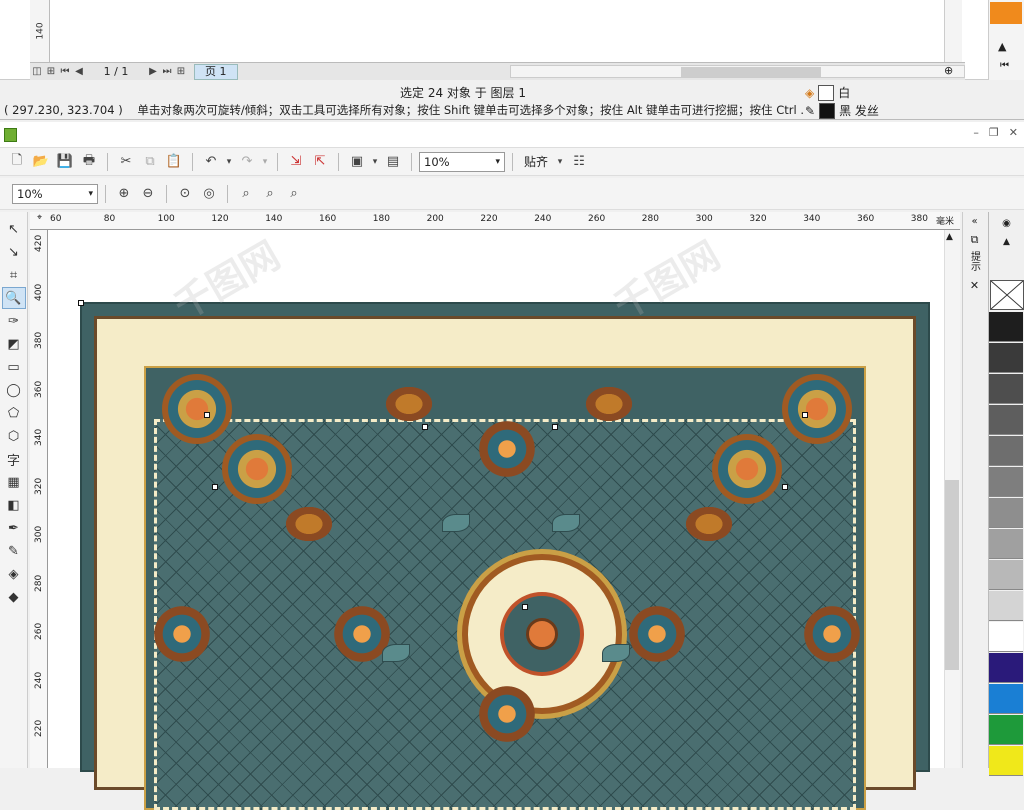 This screenshot has width=1024, height=810. Describe the element at coordinates (41, 162) in the screenshot. I see `open-folder-icon: 📂` at that location.